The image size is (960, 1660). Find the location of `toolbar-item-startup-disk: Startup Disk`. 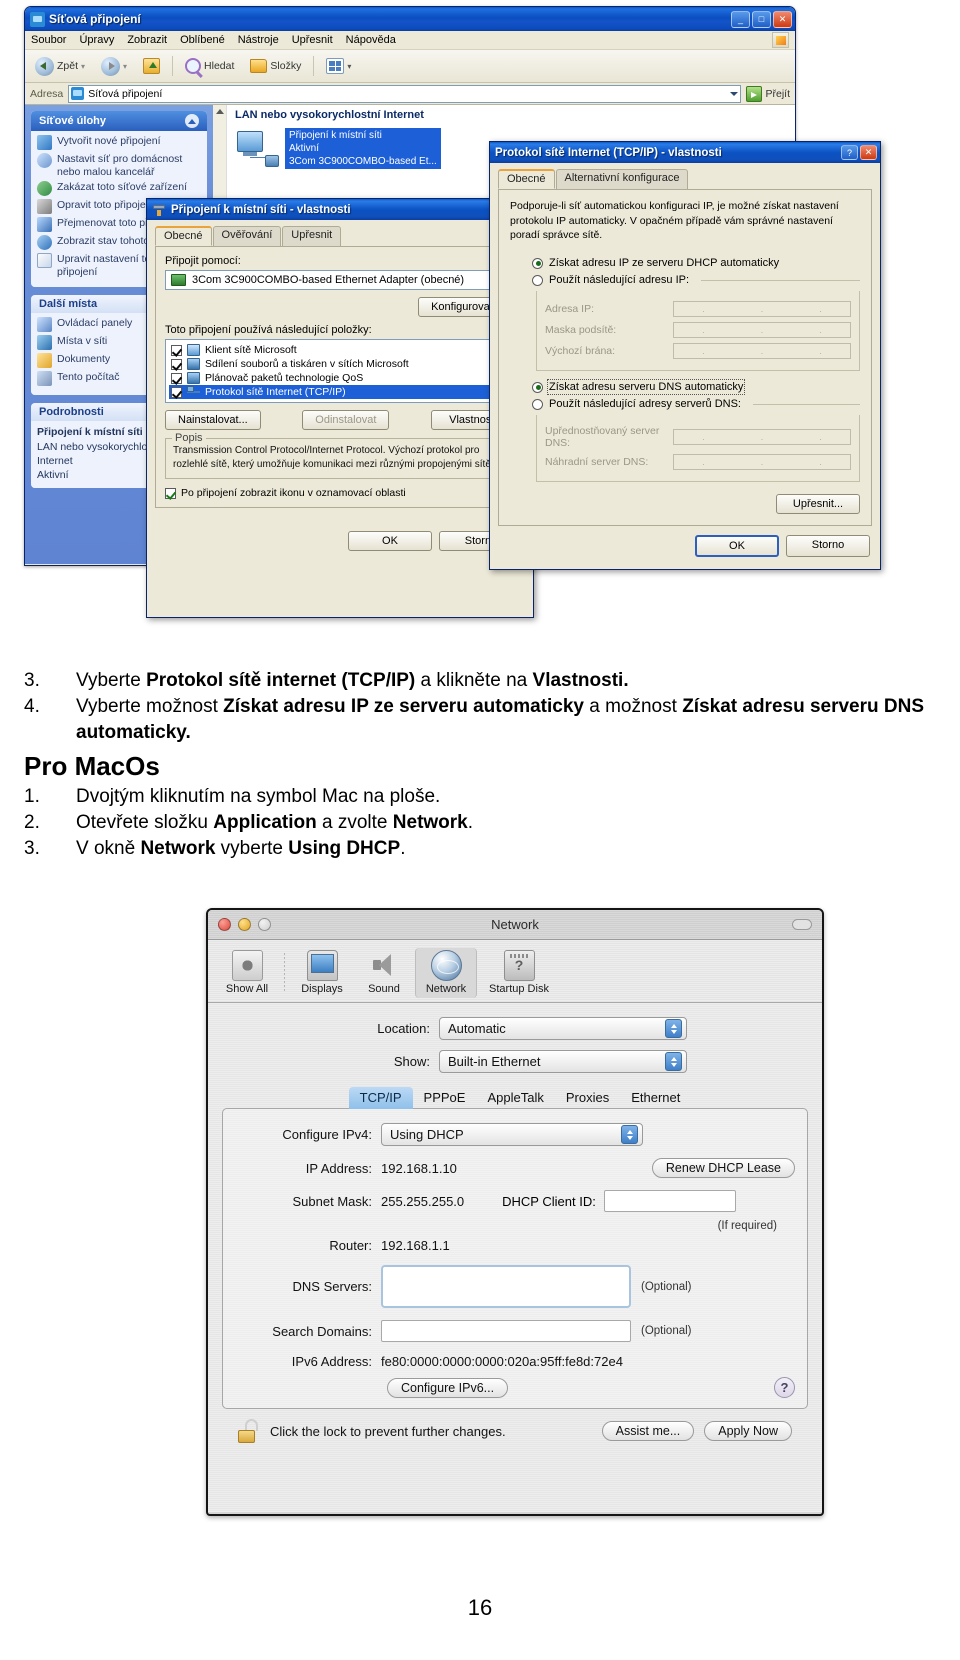

toolbar-item-startup-disk: Startup Disk is located at coordinates (519, 973).